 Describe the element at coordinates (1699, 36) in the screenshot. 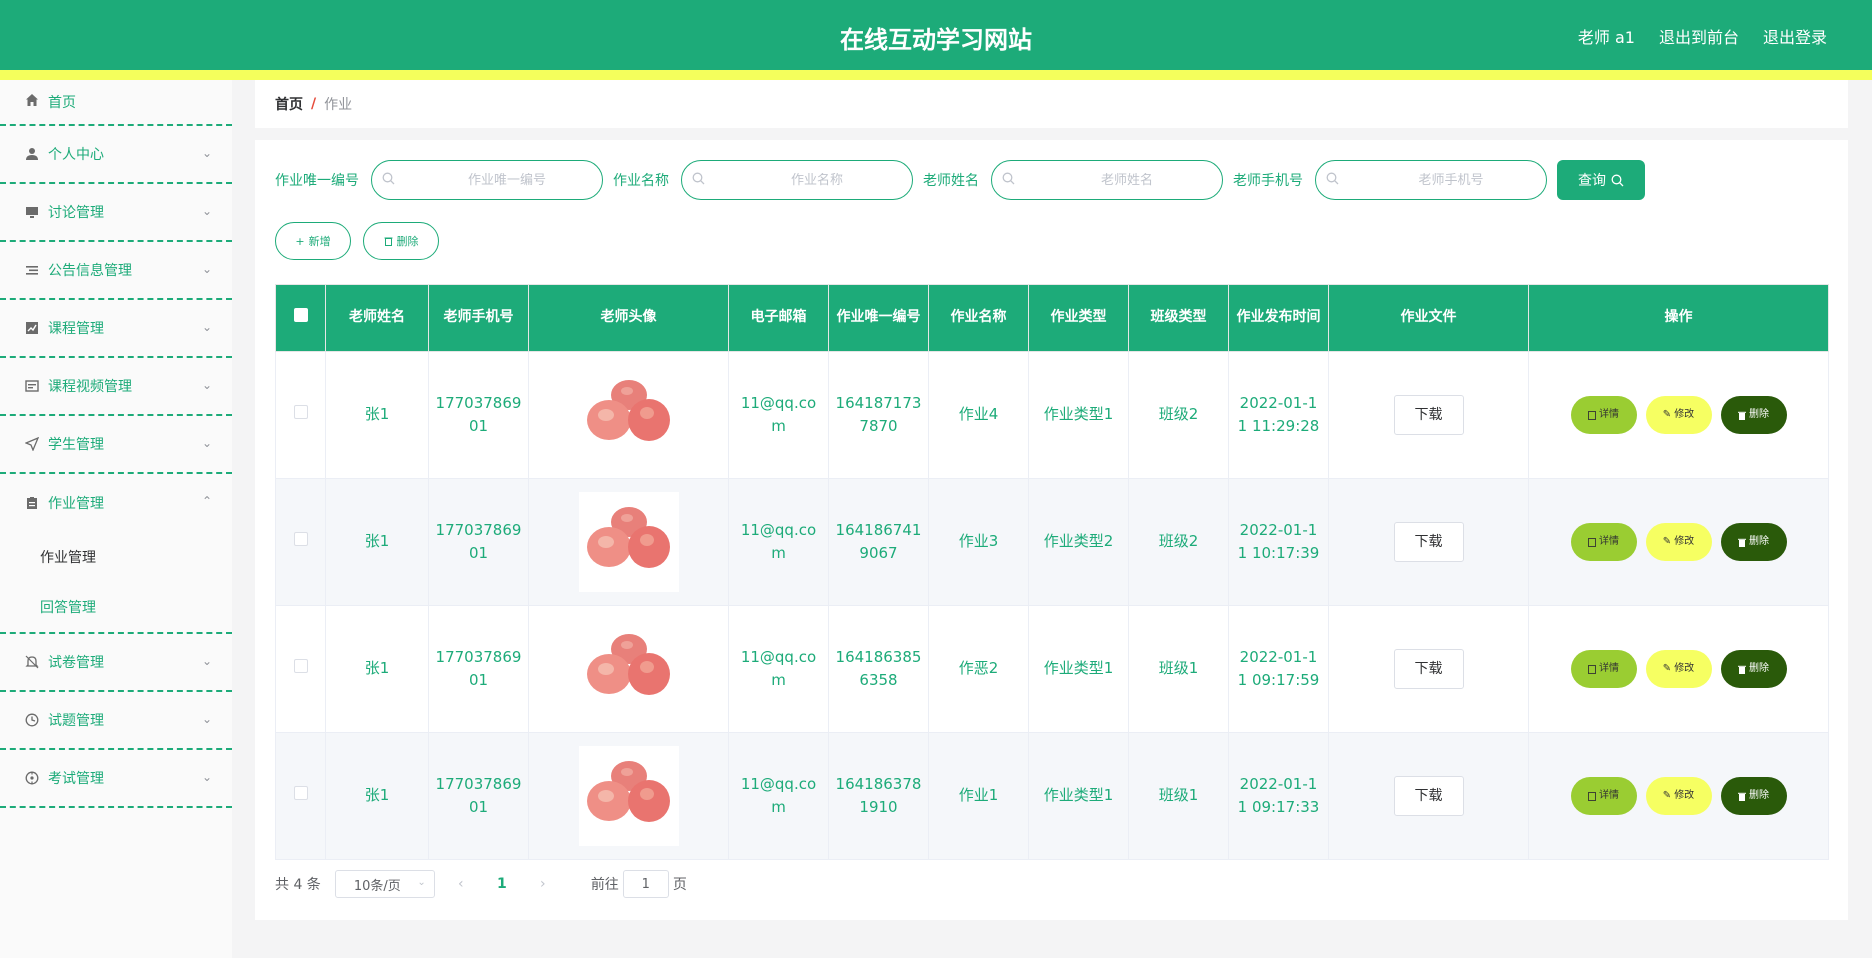

I see `exit-to-front-link: 退出到前台` at that location.